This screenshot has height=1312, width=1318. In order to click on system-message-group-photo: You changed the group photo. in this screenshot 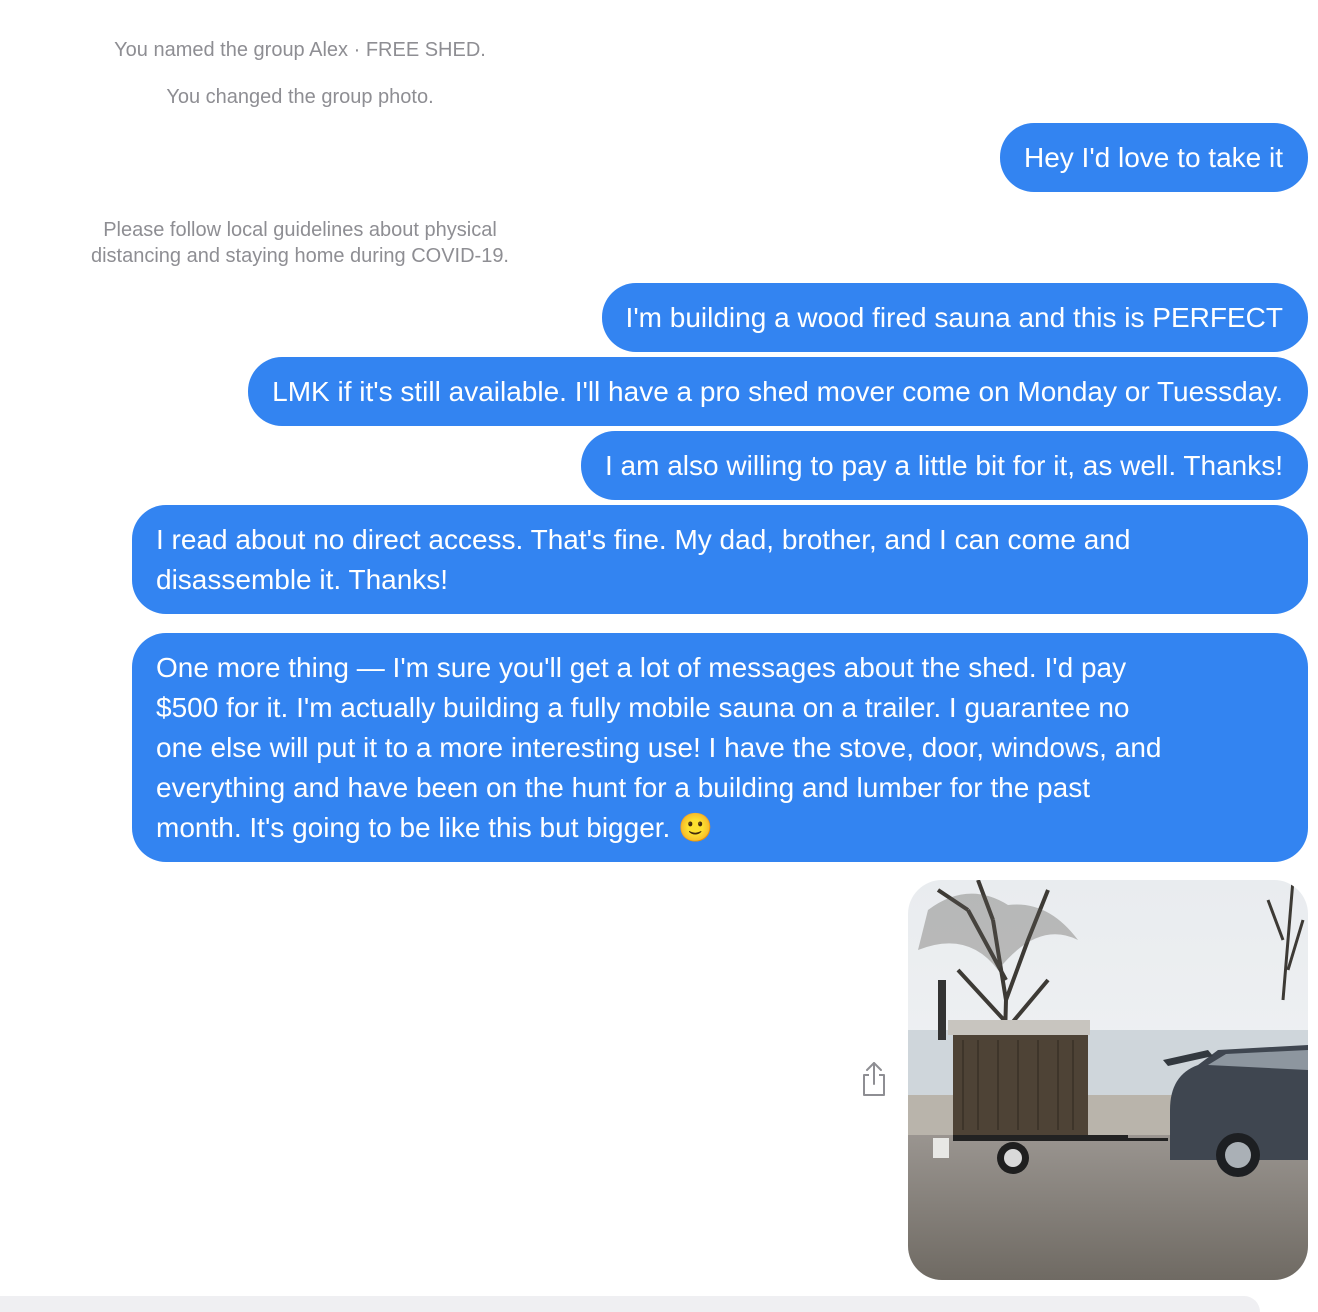, I will do `click(300, 97)`.